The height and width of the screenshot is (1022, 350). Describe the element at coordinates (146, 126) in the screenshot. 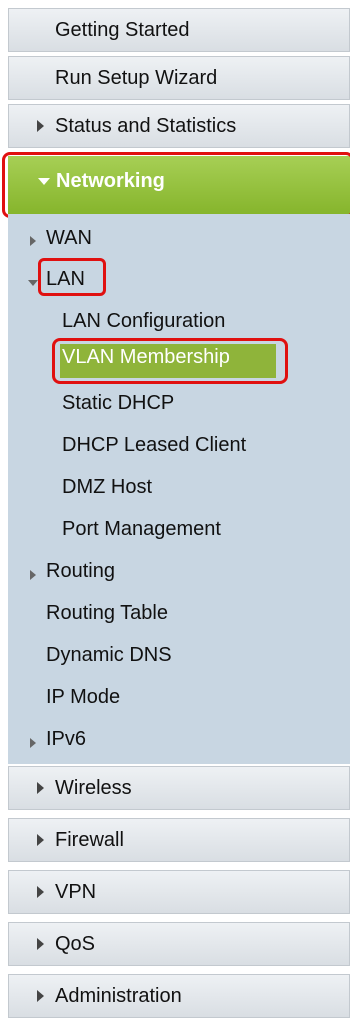

I see `menu-status-and-statistics-label: Status and Statistics` at that location.